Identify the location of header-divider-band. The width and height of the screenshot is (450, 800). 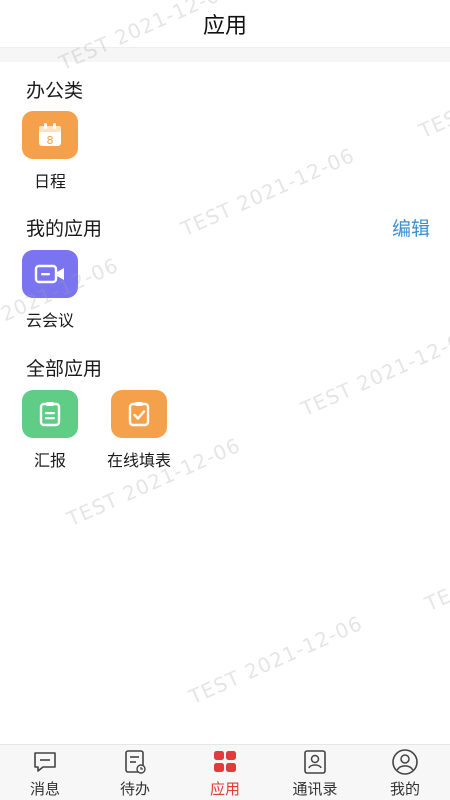
(225, 55).